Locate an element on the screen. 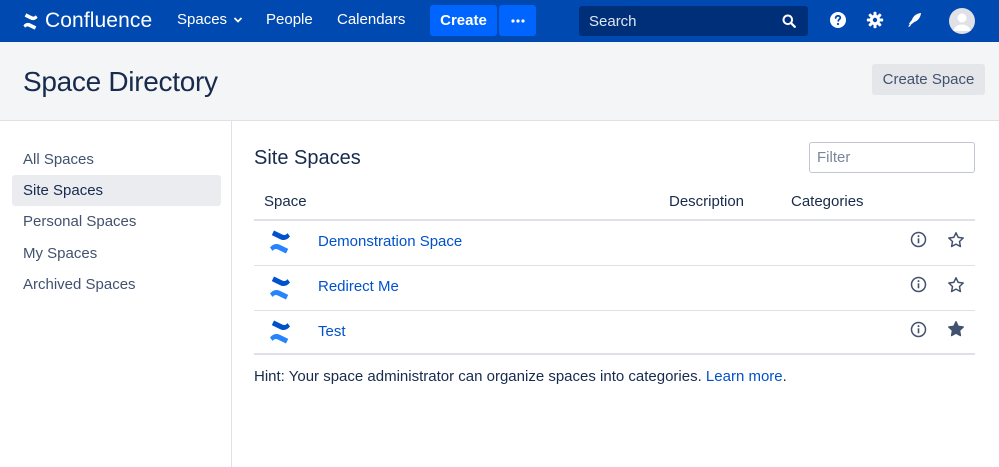 The image size is (999, 467). sidebar-item-all-spaces: All Spaces is located at coordinates (116, 159).